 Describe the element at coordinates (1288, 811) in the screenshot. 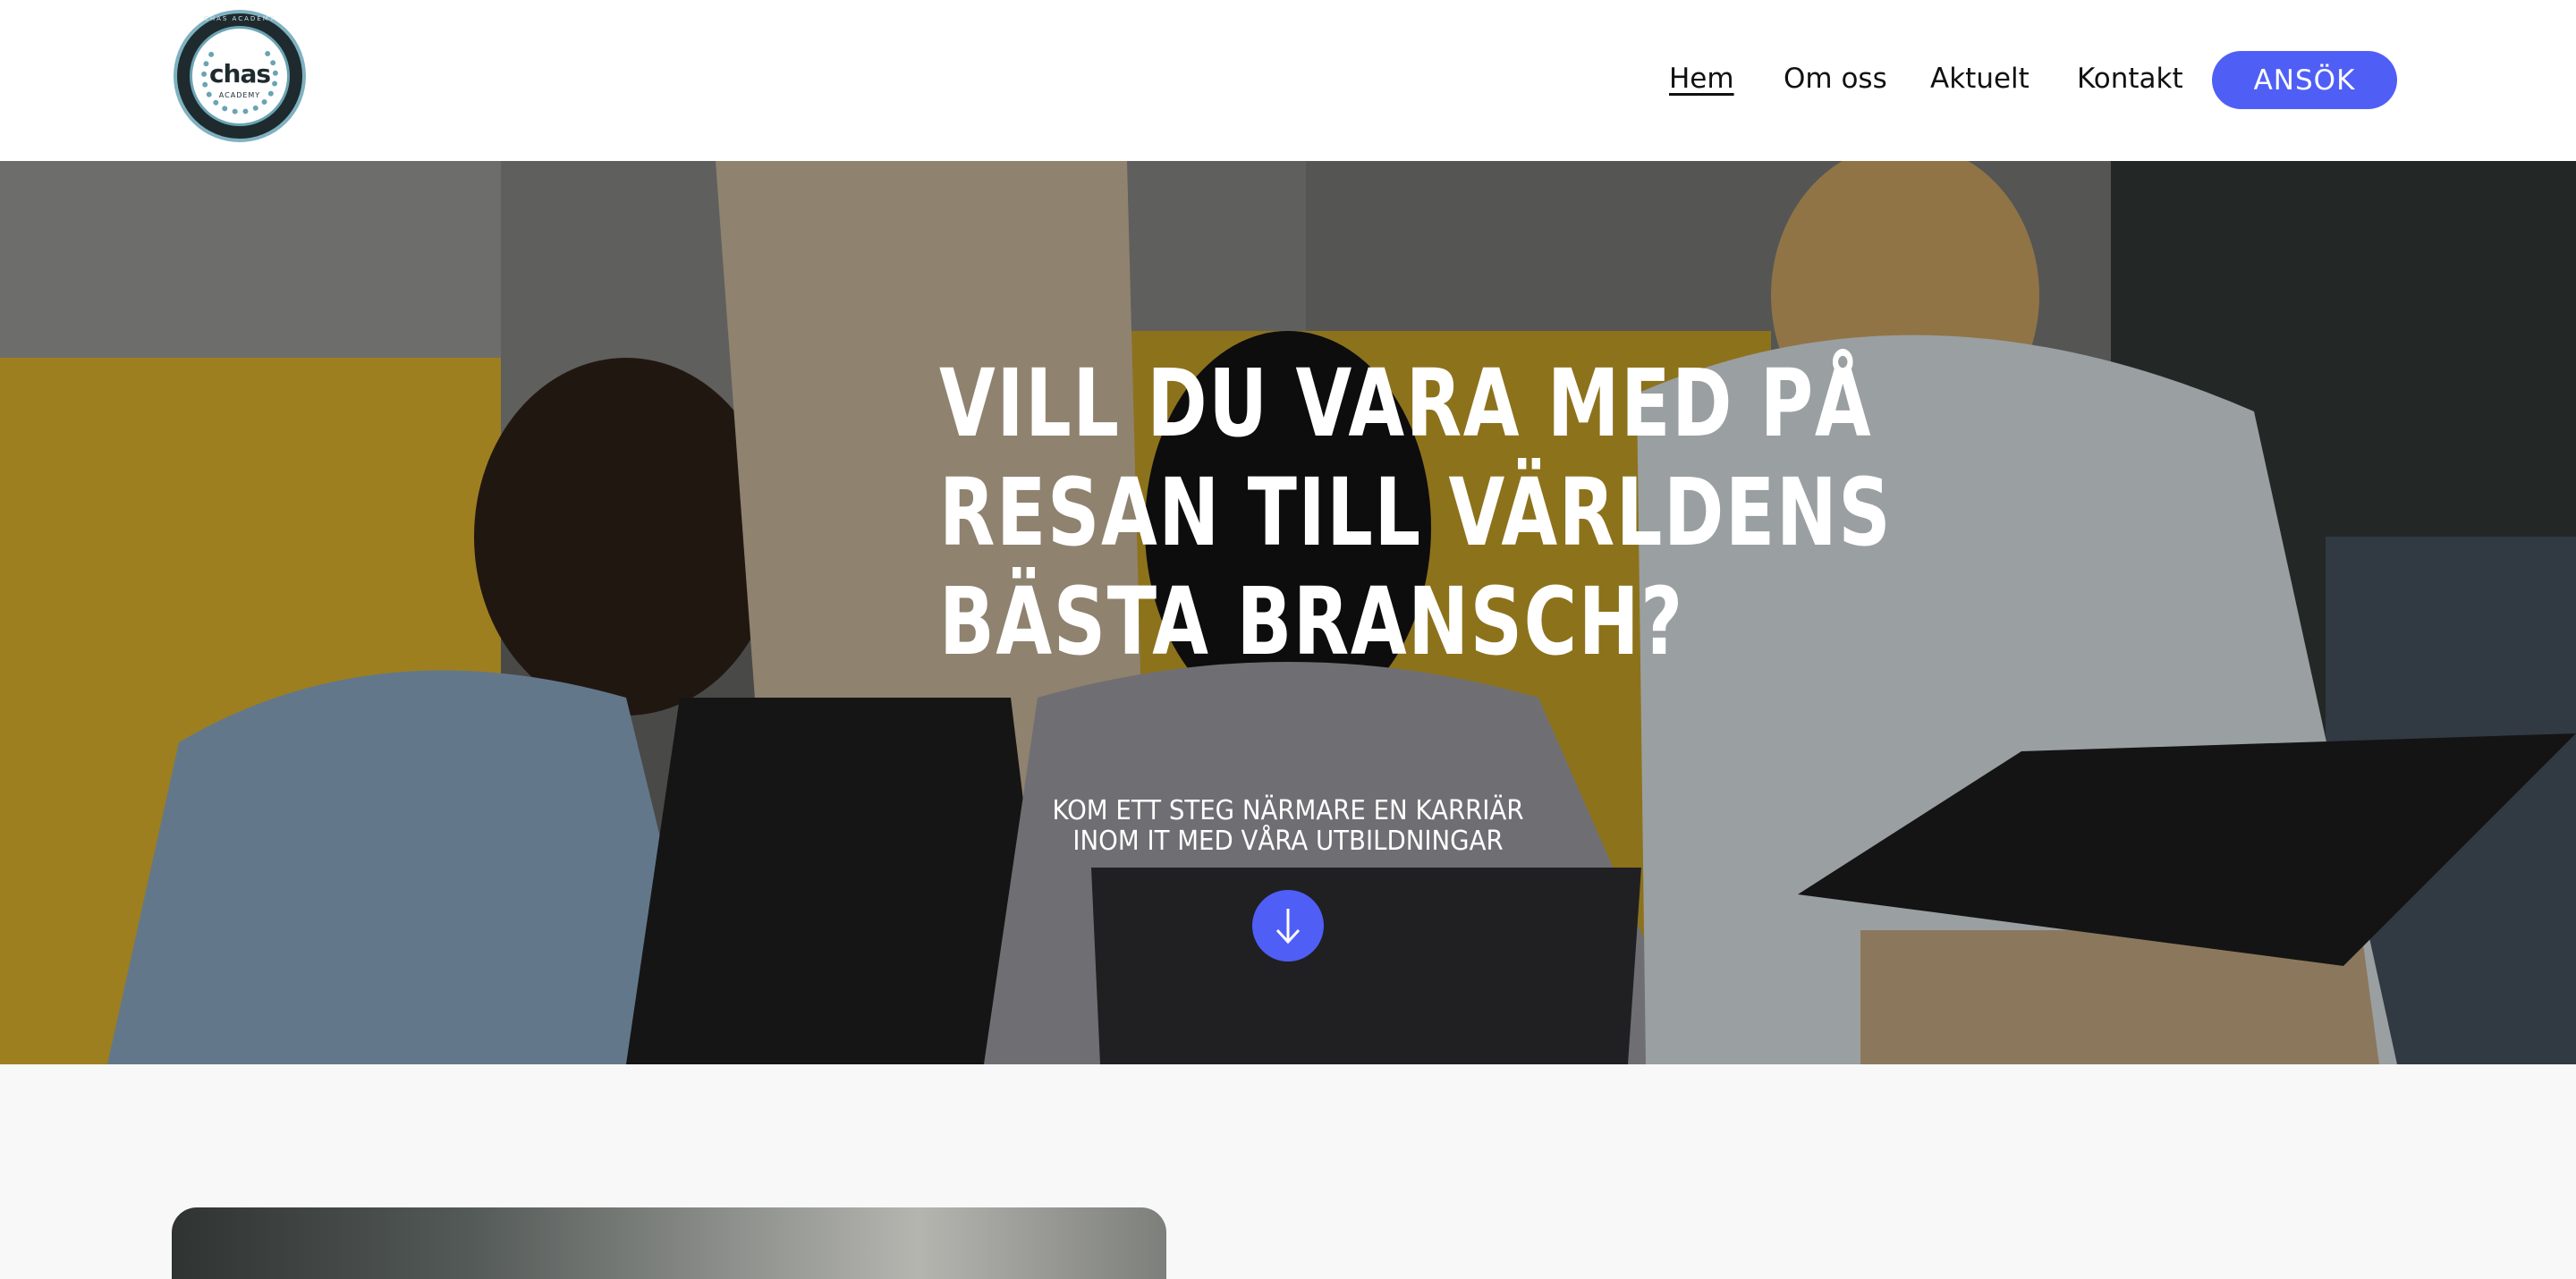

I see `hero-subtitle-line: KOM ETT STEG NÄRMARE EN KARRIÄR` at that location.